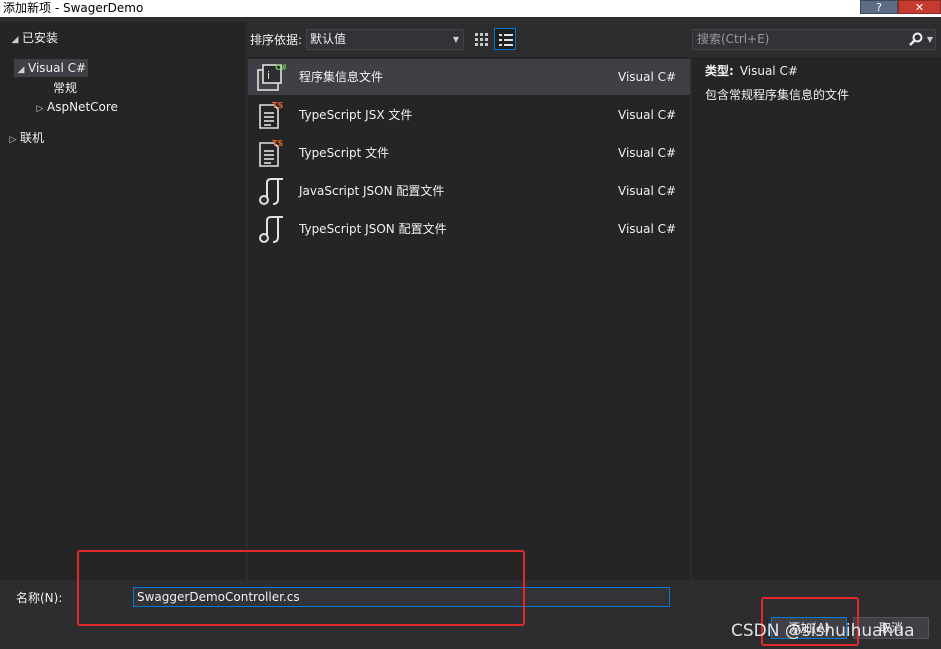 This screenshot has height=649, width=941. I want to click on tree-item-online: ▷ 联机, so click(25, 138).